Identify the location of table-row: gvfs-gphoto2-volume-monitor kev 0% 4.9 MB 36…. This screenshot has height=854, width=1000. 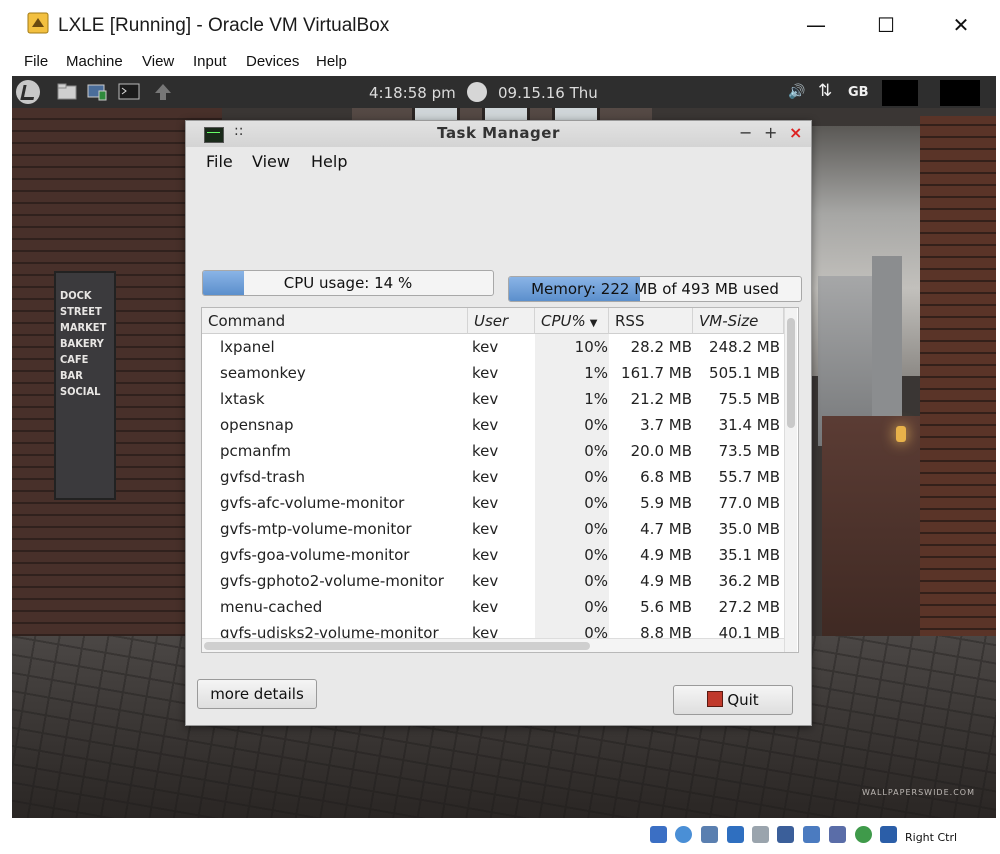
(492, 581).